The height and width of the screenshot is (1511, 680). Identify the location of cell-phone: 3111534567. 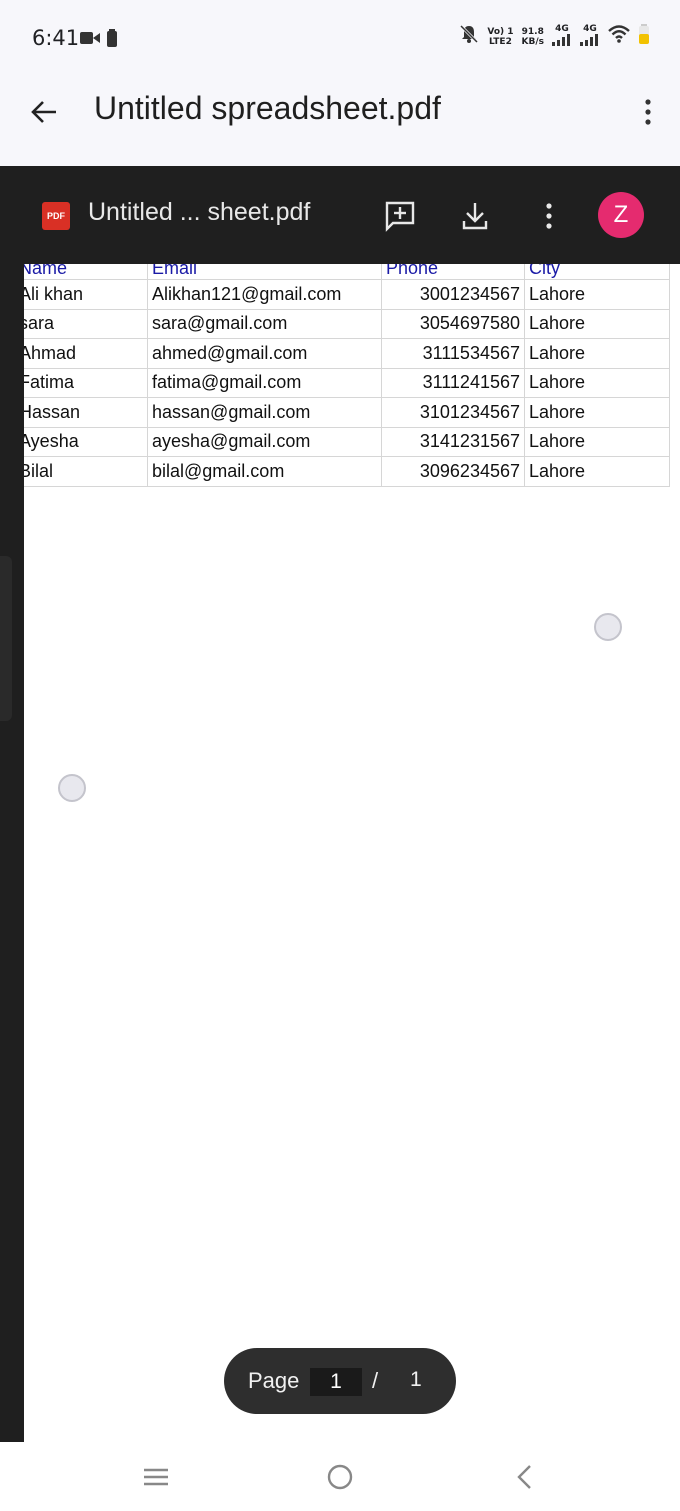
(453, 353).